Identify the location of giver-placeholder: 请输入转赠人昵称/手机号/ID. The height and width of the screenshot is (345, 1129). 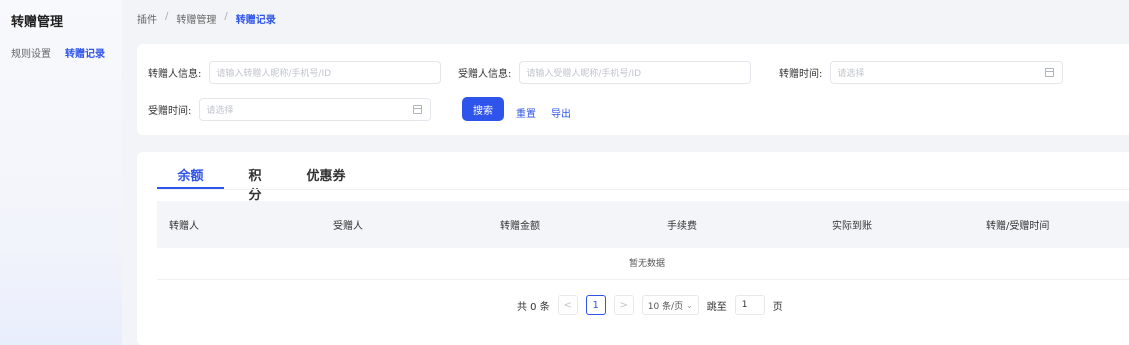
(274, 74).